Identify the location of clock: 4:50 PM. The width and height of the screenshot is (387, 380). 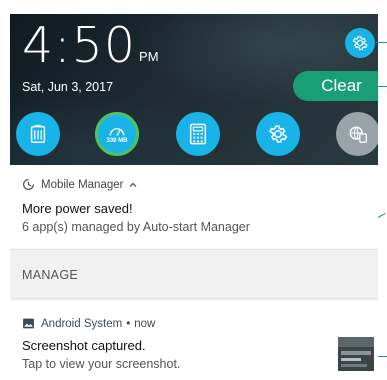
(90, 46).